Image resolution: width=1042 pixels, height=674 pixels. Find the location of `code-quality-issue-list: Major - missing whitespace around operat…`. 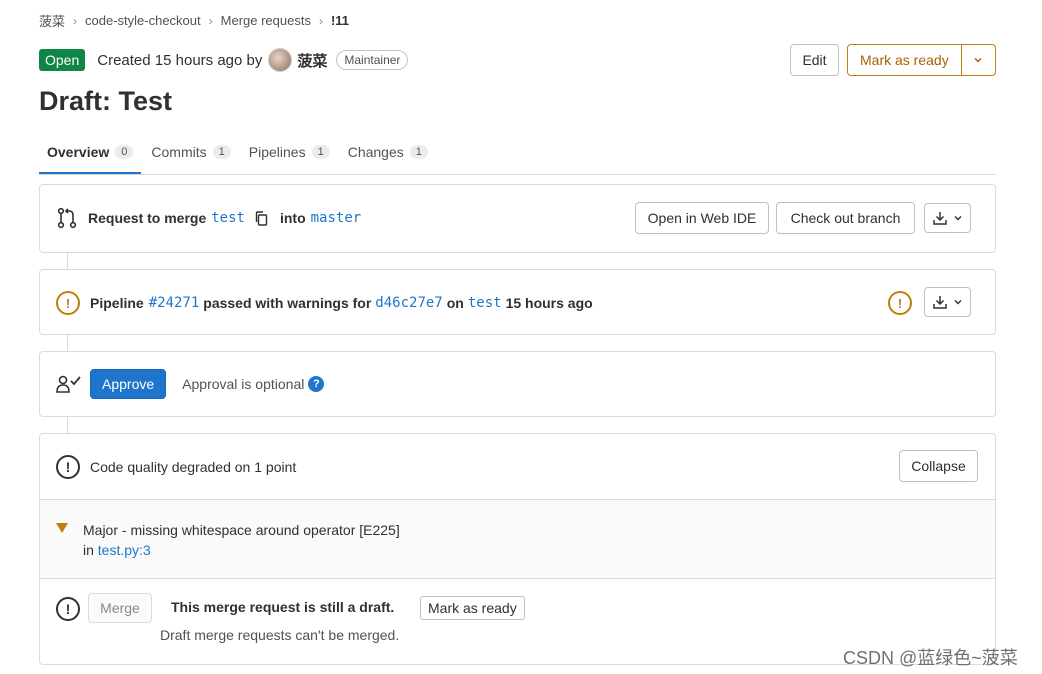

code-quality-issue-list: Major - missing whitespace around operat… is located at coordinates (517, 539).